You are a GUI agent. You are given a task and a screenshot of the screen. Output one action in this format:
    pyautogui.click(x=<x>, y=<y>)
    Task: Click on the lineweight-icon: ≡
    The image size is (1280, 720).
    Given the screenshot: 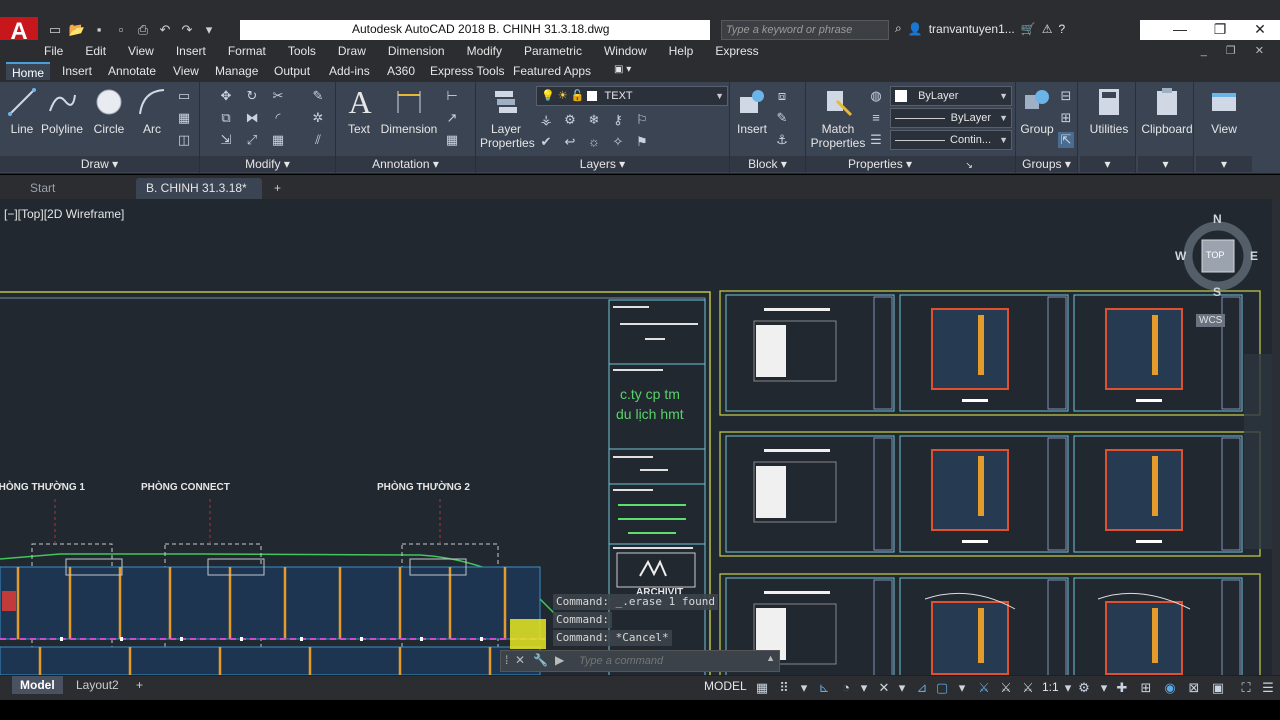 What is the action you would take?
    pyautogui.click(x=876, y=118)
    